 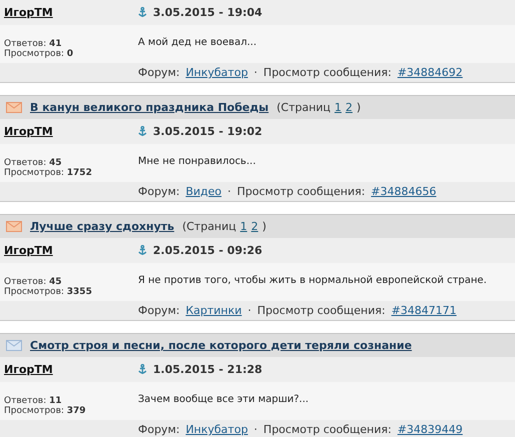 What do you see at coordinates (424, 310) in the screenshot?
I see `post-link: #34847171` at bounding box center [424, 310].